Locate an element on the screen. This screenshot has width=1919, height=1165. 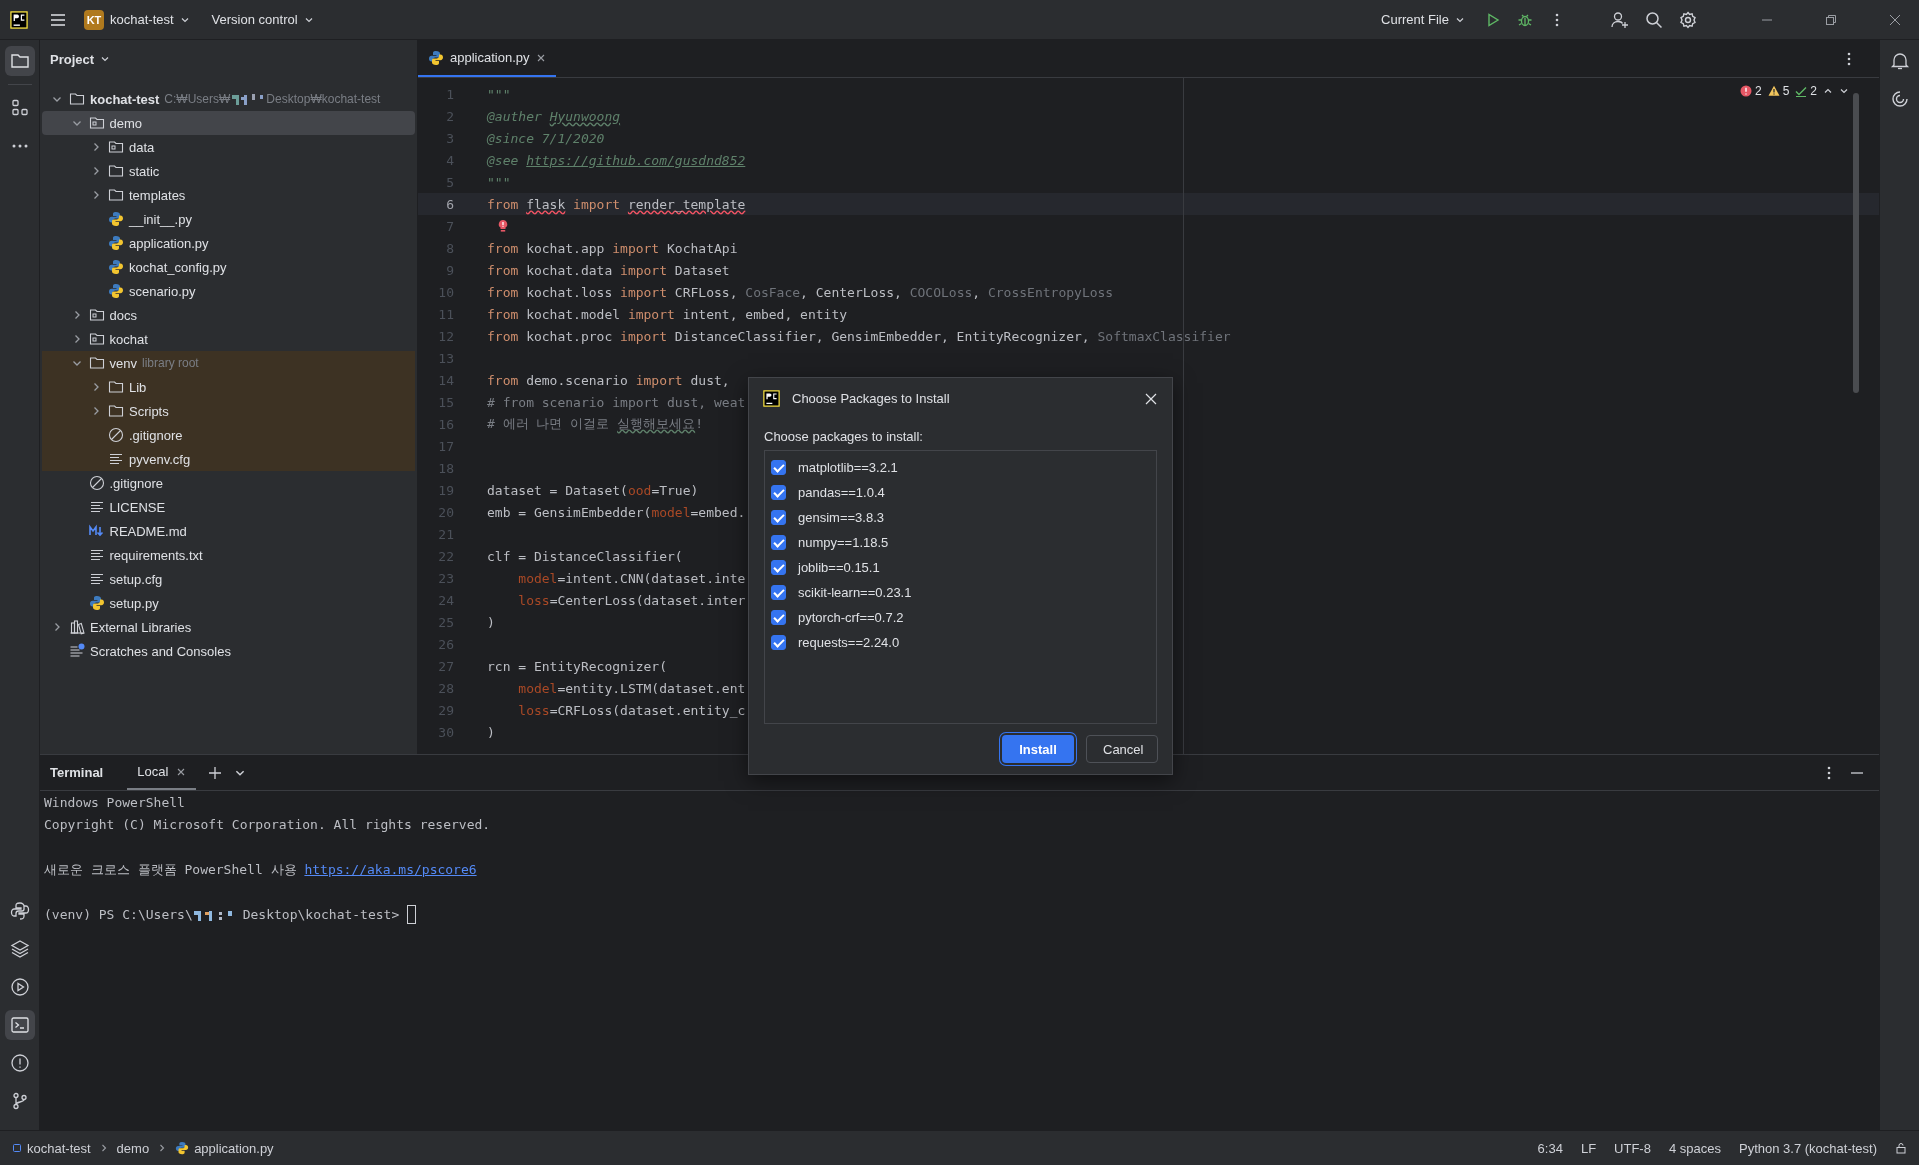
tree-item: kochat-test C:₩Users₩ Desktop₩kochat-test is located at coordinates (228, 99).